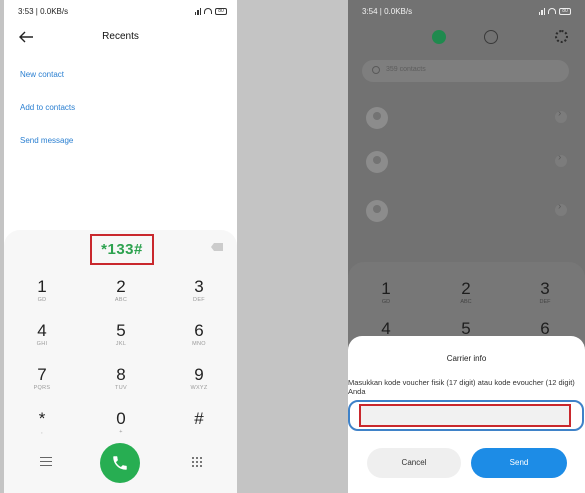 Image resolution: width=585 pixels, height=493 pixels. I want to click on send-button: Send, so click(519, 463).